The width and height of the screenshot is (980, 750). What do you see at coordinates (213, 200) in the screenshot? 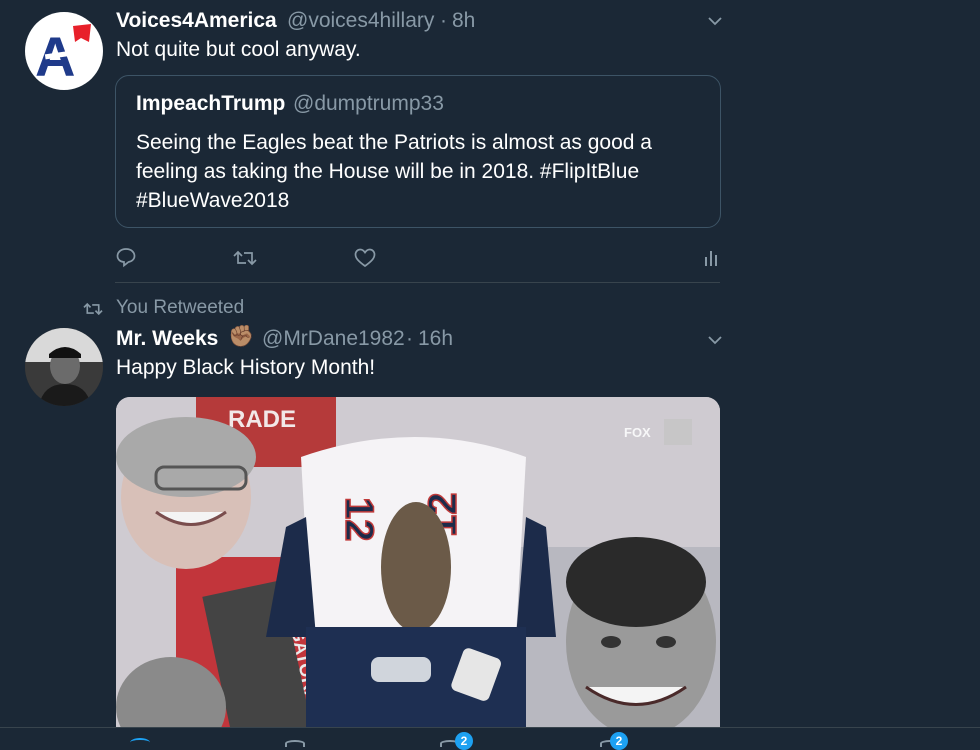
I see `quoted-text-line-3: #BlueWave2018` at bounding box center [213, 200].